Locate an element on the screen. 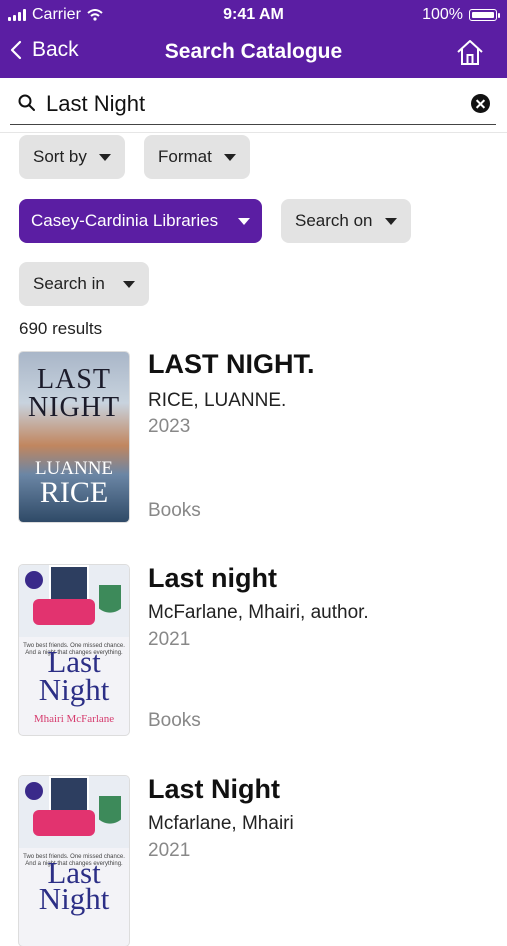 Image resolution: width=507 pixels, height=946 pixels. home-icon is located at coordinates (470, 53).